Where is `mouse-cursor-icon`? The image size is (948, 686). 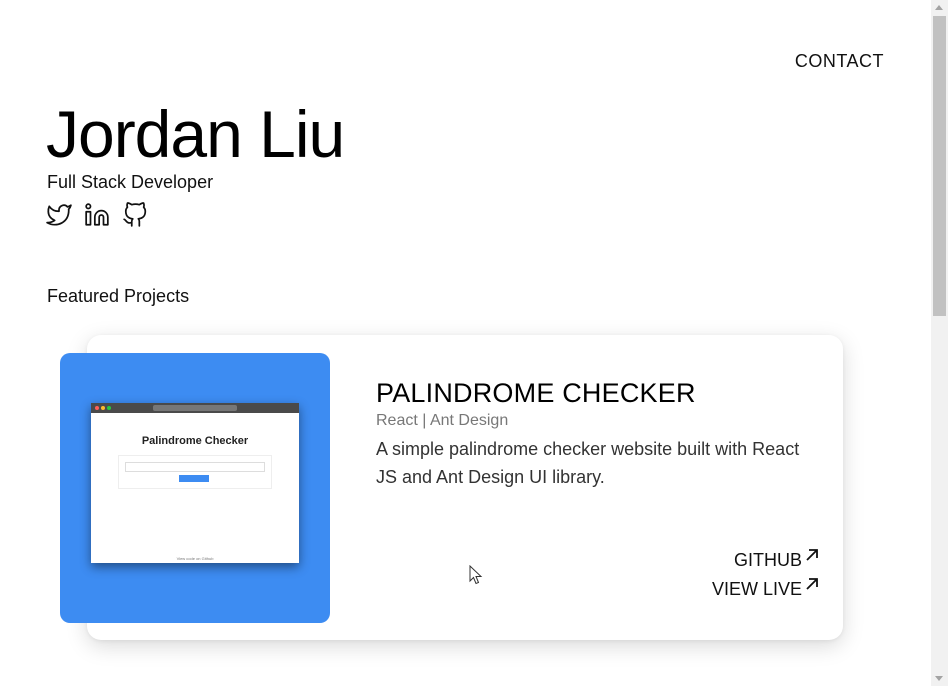 mouse-cursor-icon is located at coordinates (476, 575).